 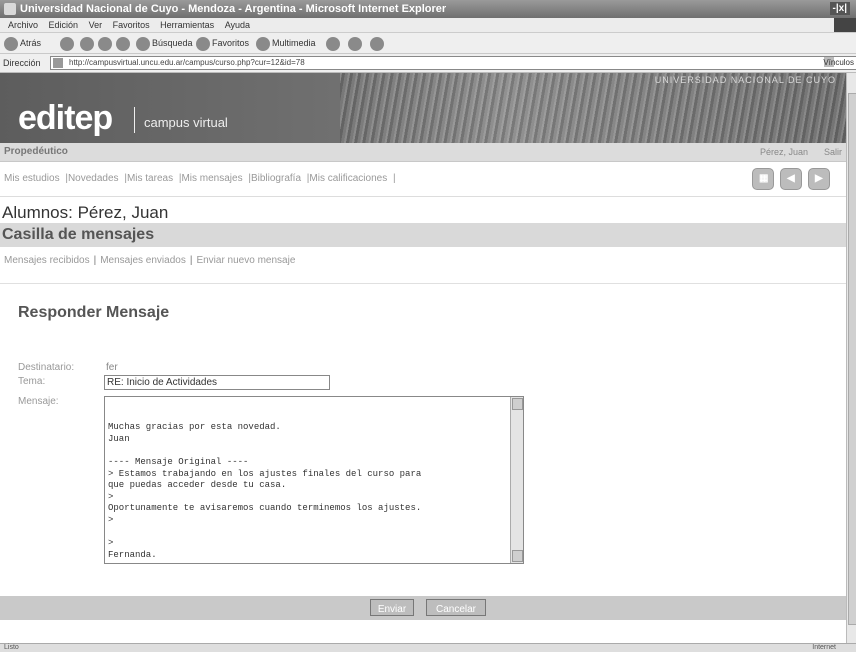 I want to click on windows-logo-icon, so click(x=845, y=25).